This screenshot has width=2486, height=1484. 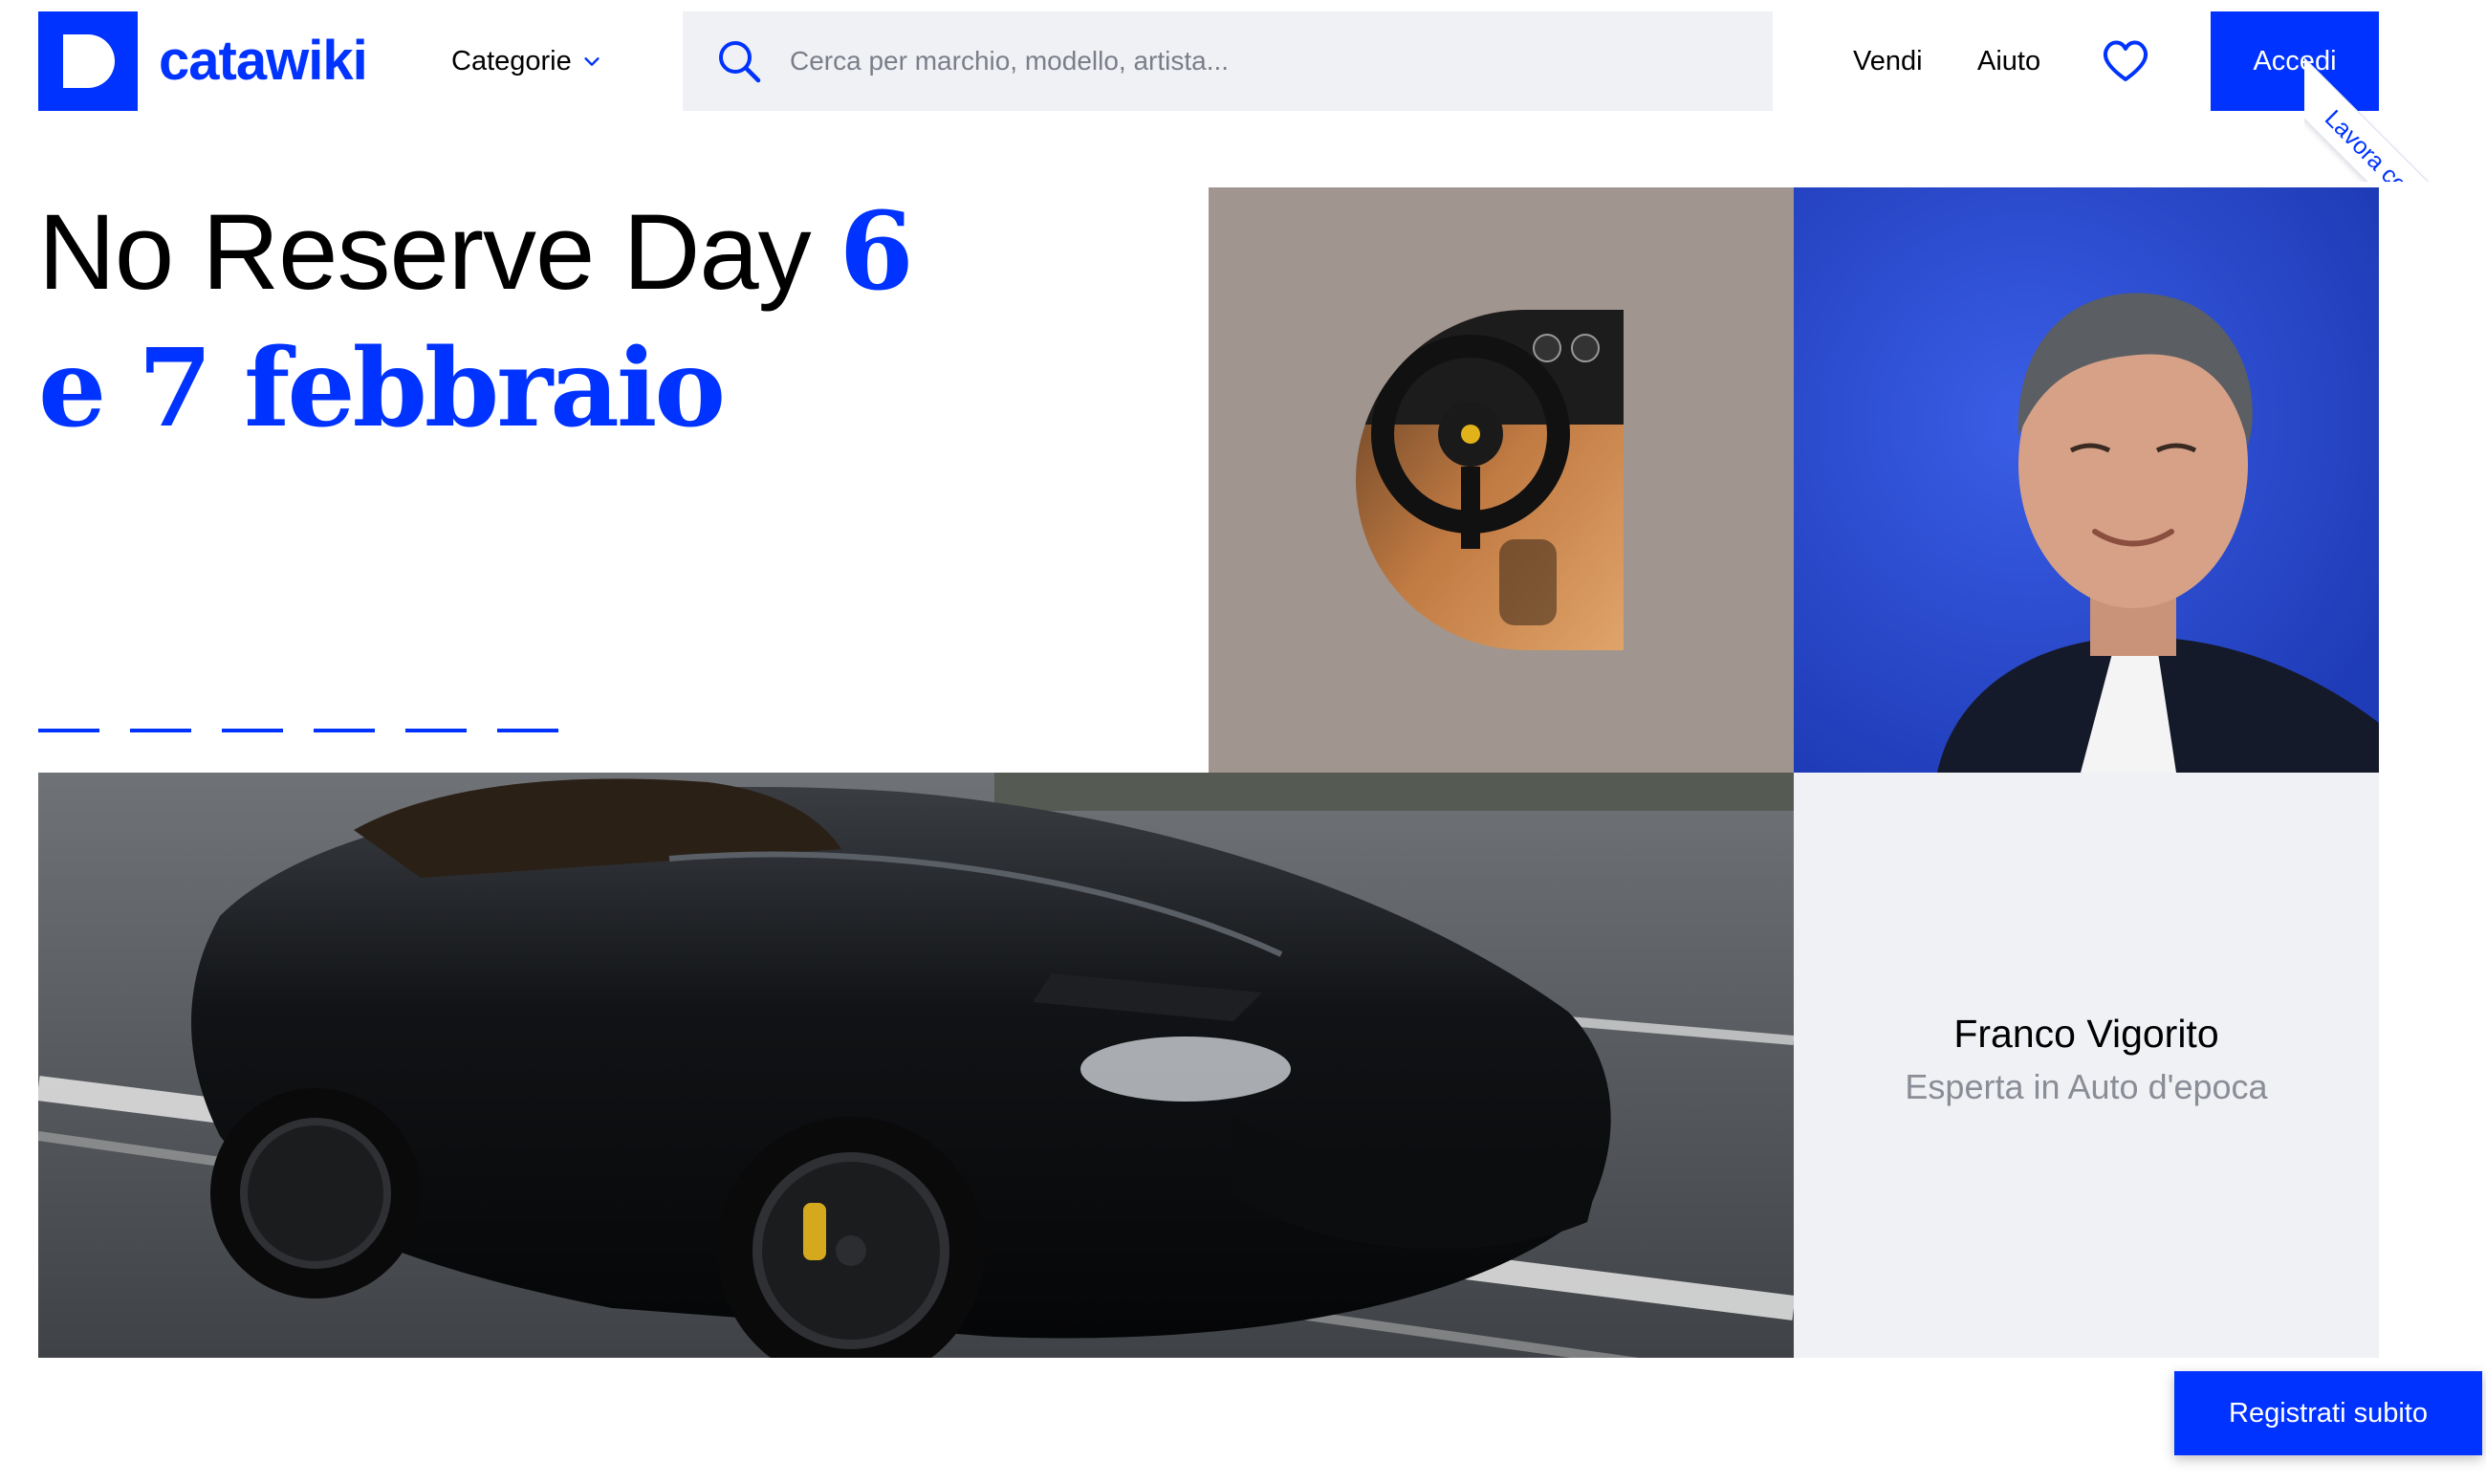 What do you see at coordinates (1888, 61) in the screenshot?
I see `nav-sell-link: Vendi` at bounding box center [1888, 61].